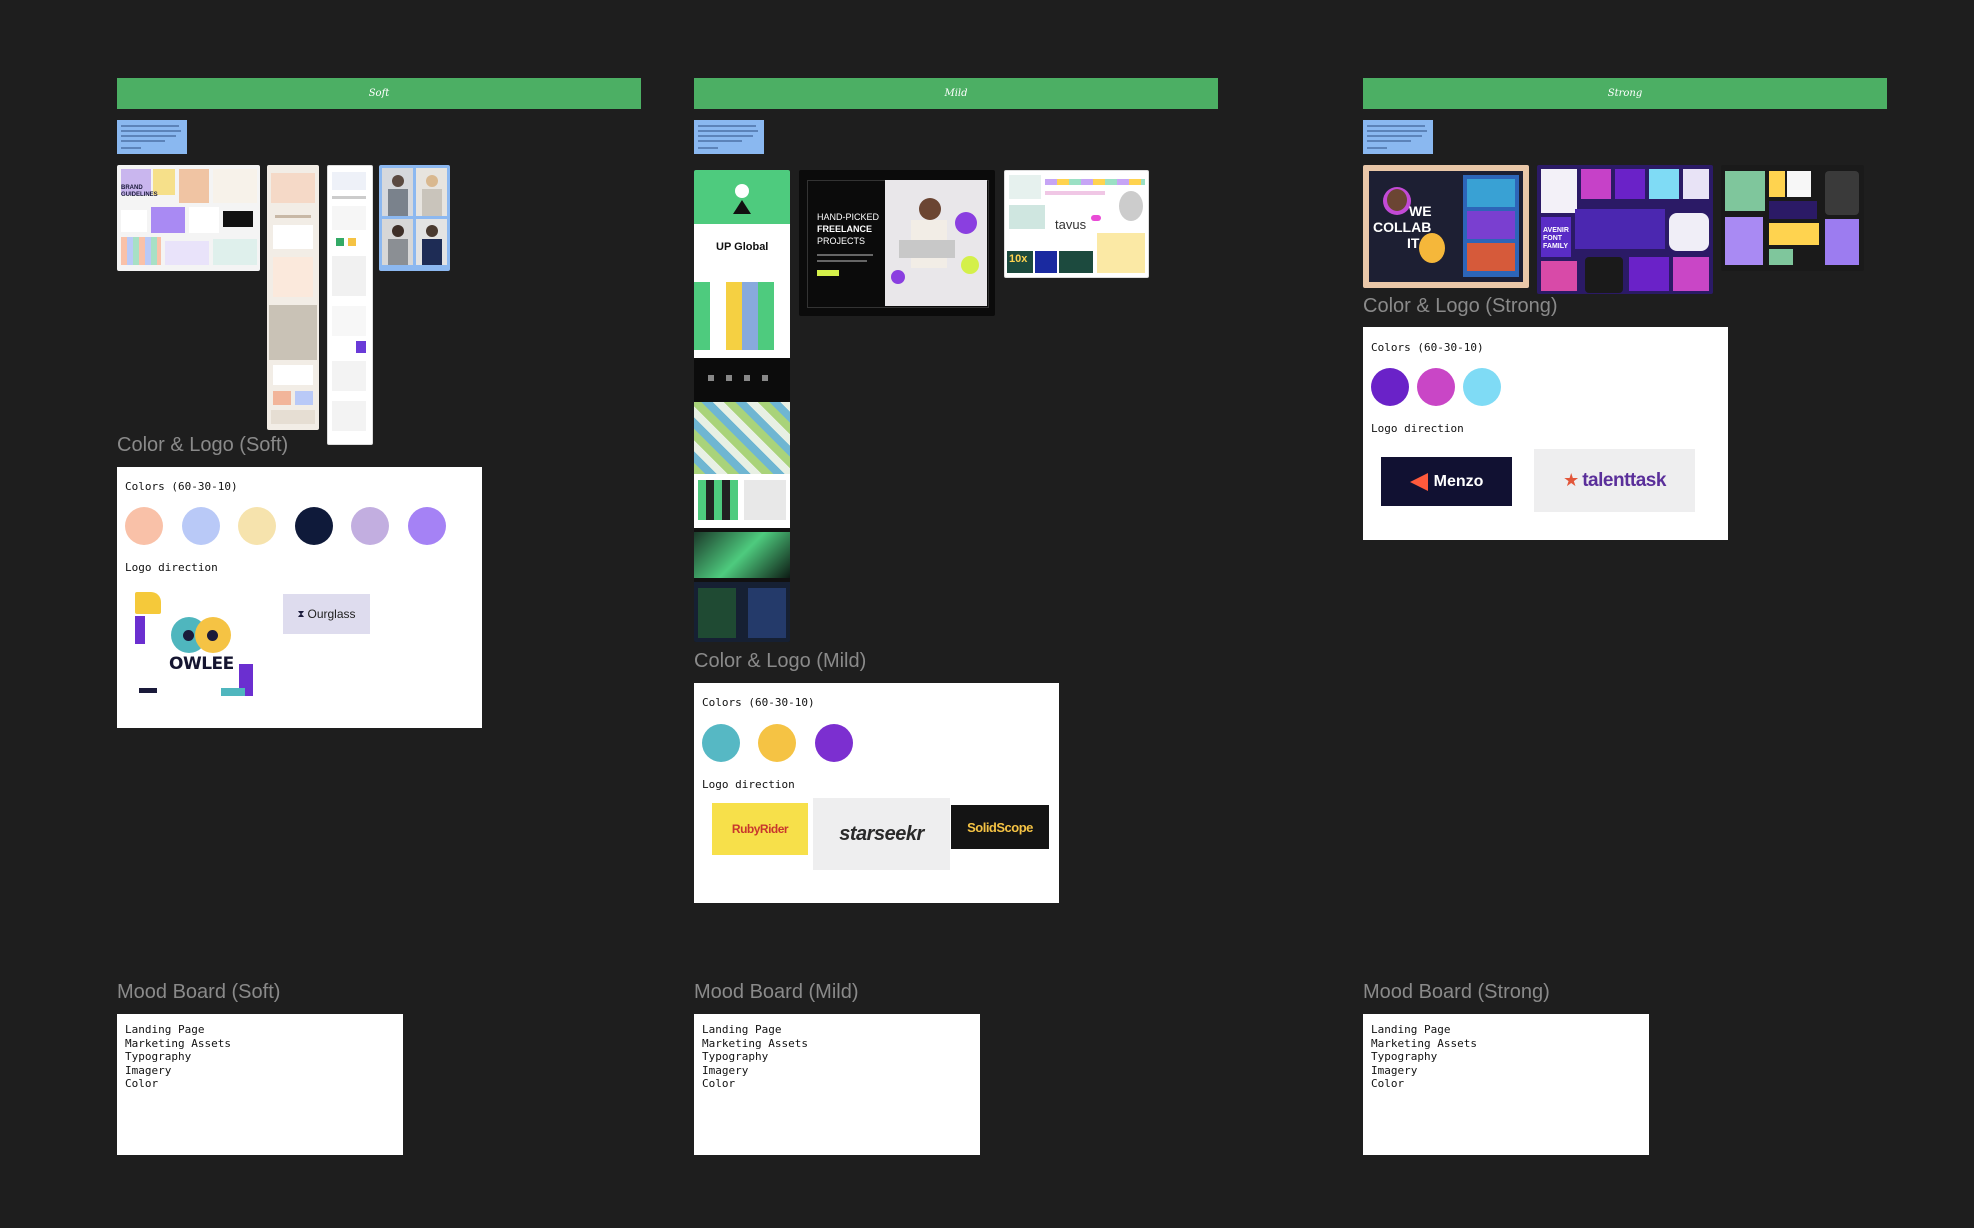  I want to click on solidscope-wordmark: SolidScope, so click(1000, 827).